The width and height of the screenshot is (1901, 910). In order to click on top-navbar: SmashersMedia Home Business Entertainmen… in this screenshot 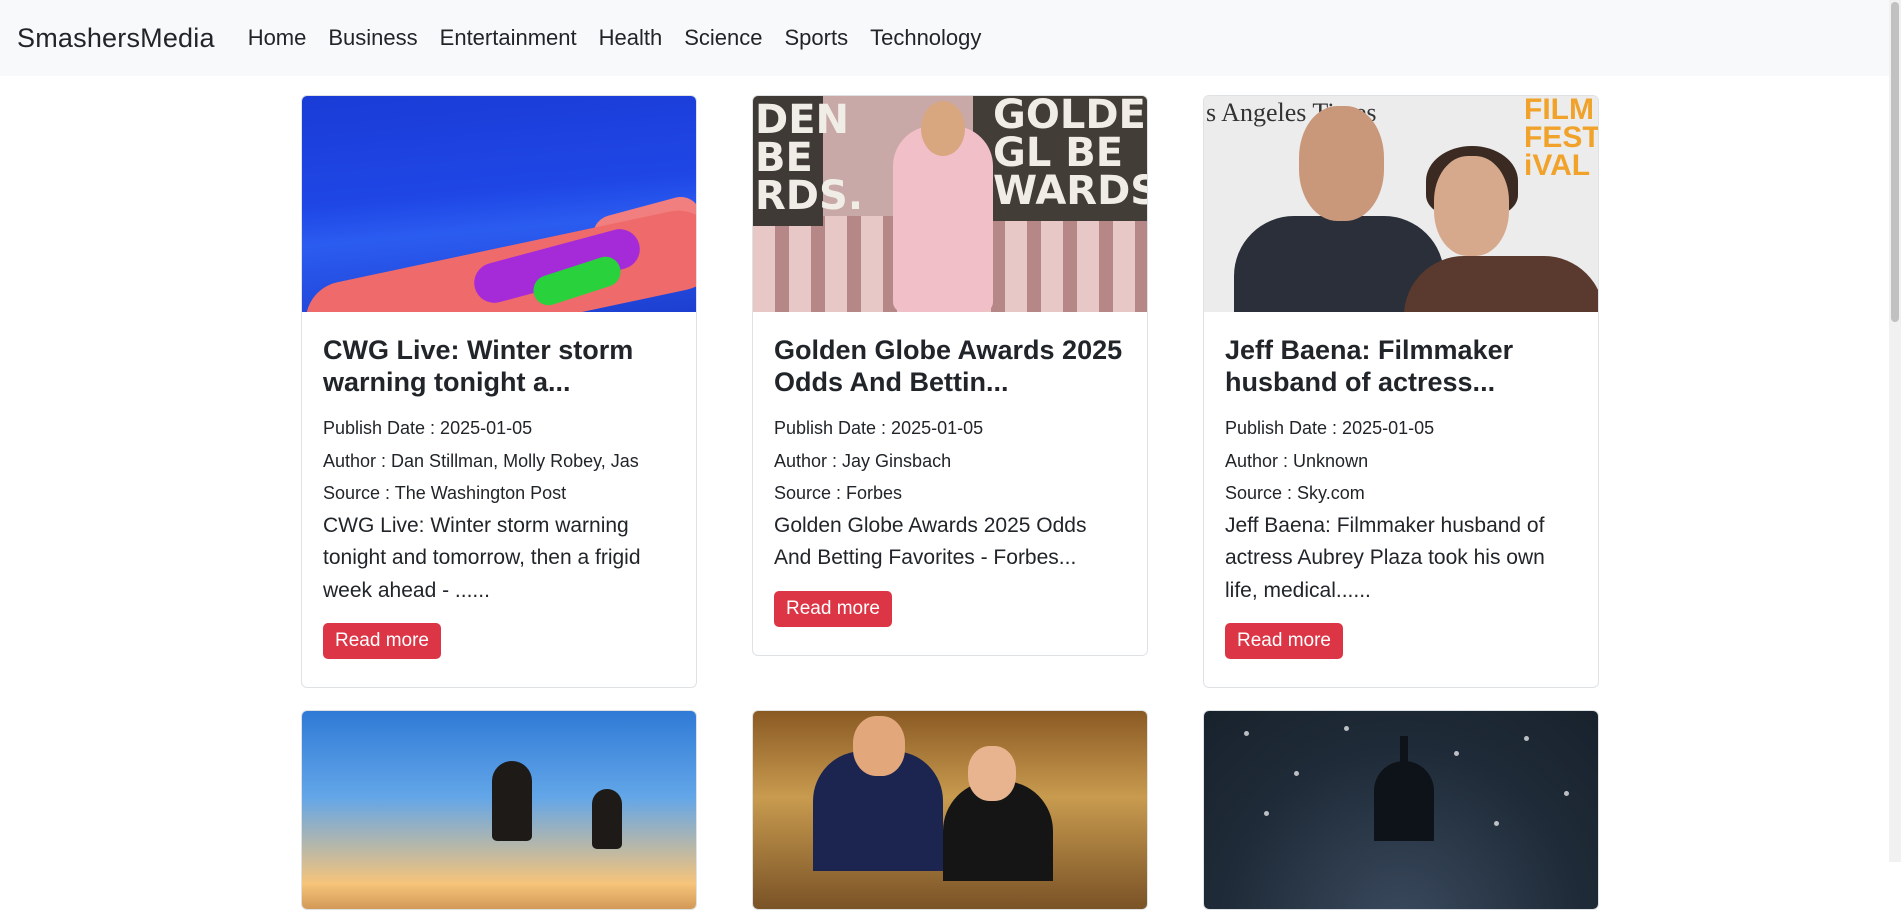, I will do `click(950, 38)`.